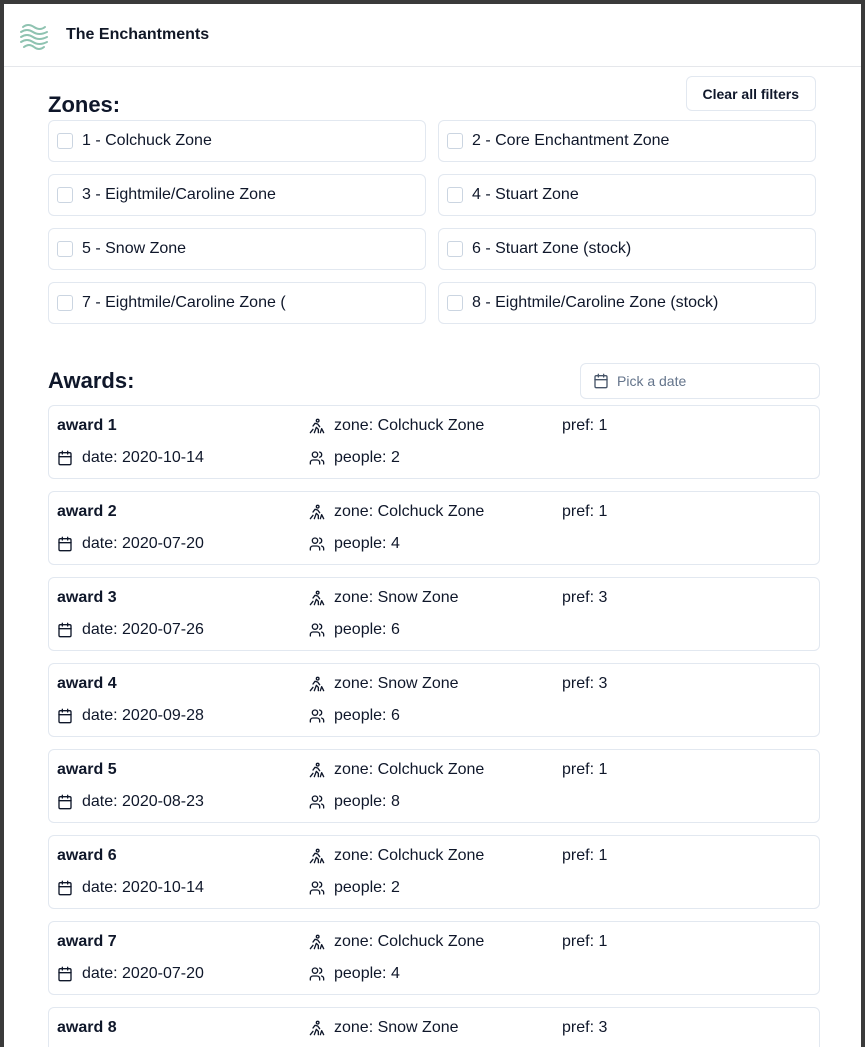 Image resolution: width=865 pixels, height=1047 pixels. Describe the element at coordinates (750, 93) in the screenshot. I see `clear-filters-button: Clear all filters` at that location.